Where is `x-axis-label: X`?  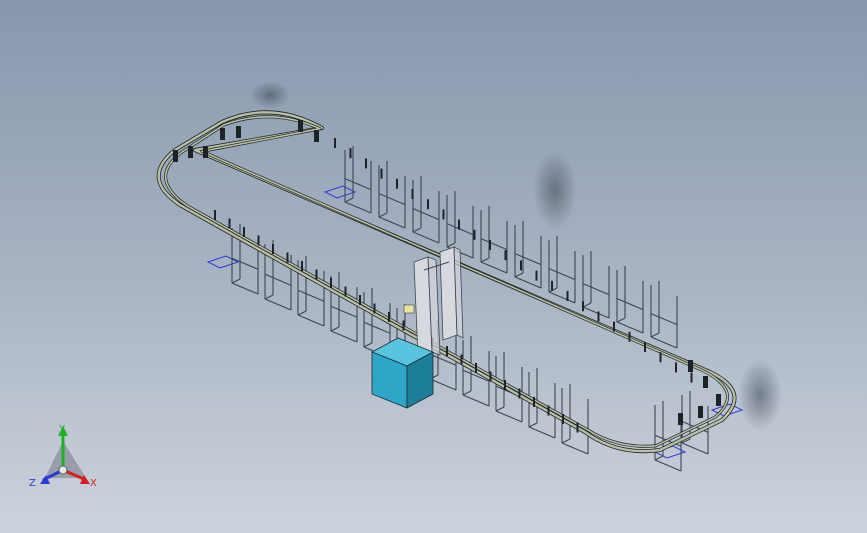
x-axis-label: X is located at coordinates (93, 483).